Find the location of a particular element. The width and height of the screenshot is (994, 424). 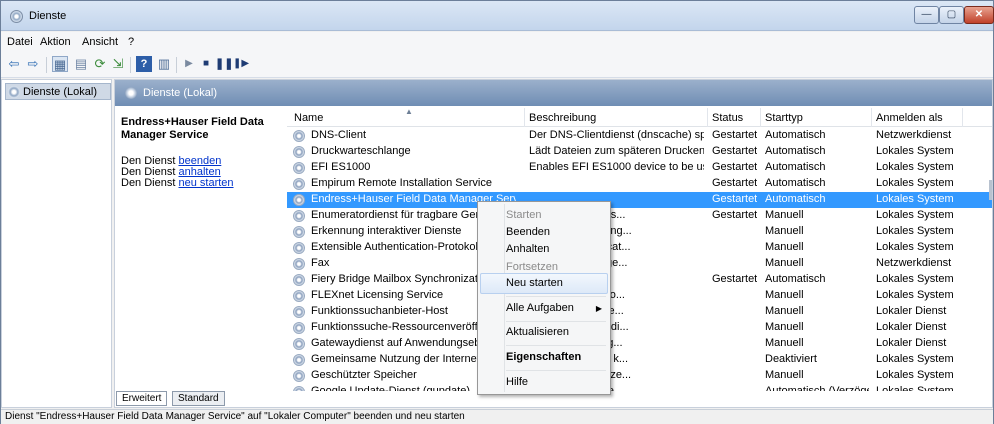

play-icon: ▶ is located at coordinates (189, 64).